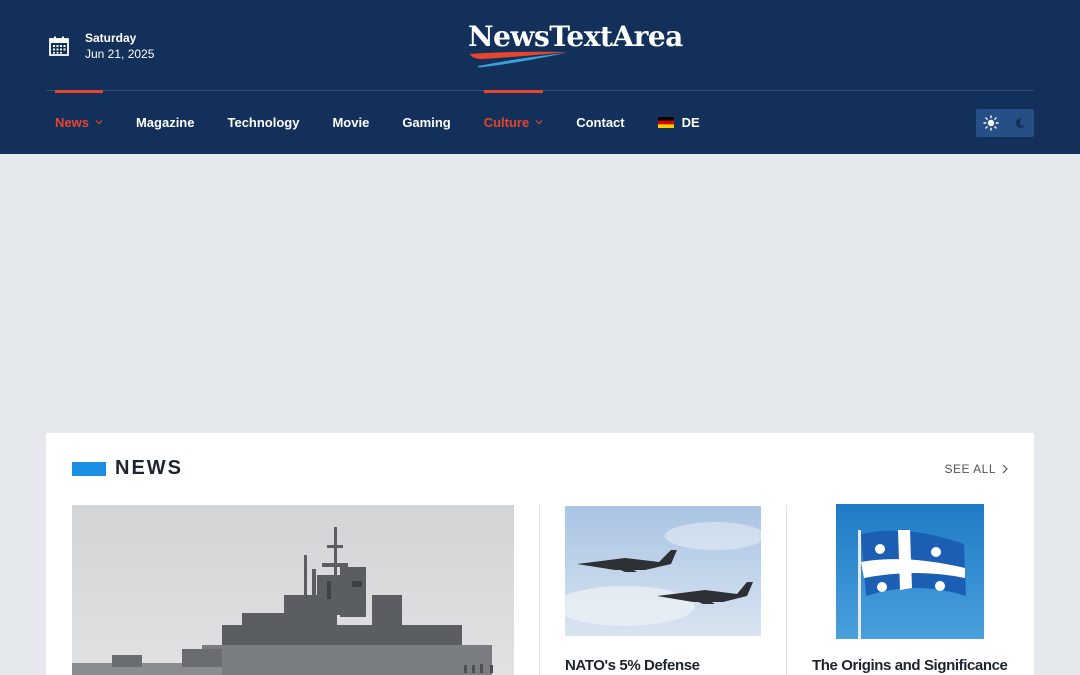 This screenshot has height=675, width=1080. I want to click on light-mode-button, so click(991, 123).